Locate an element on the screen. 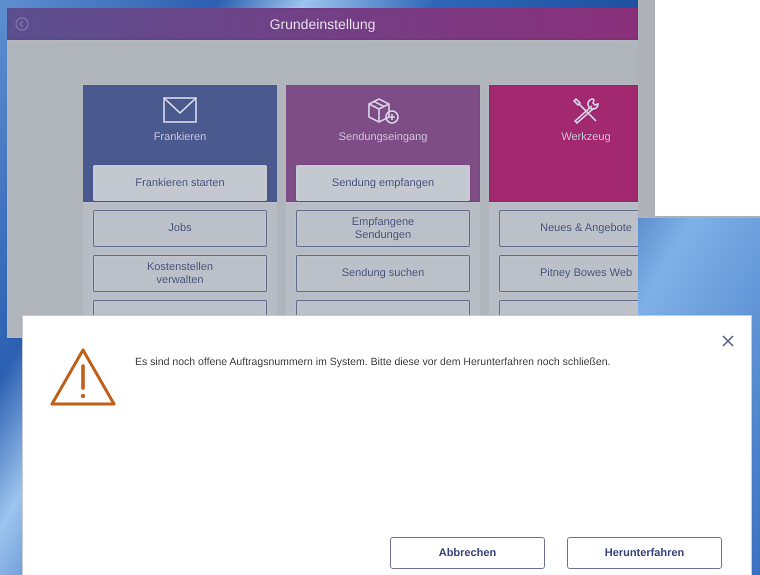 Image resolution: width=760 pixels, height=575 pixels. menu-button: Kostenstellen verwalten is located at coordinates (180, 273).